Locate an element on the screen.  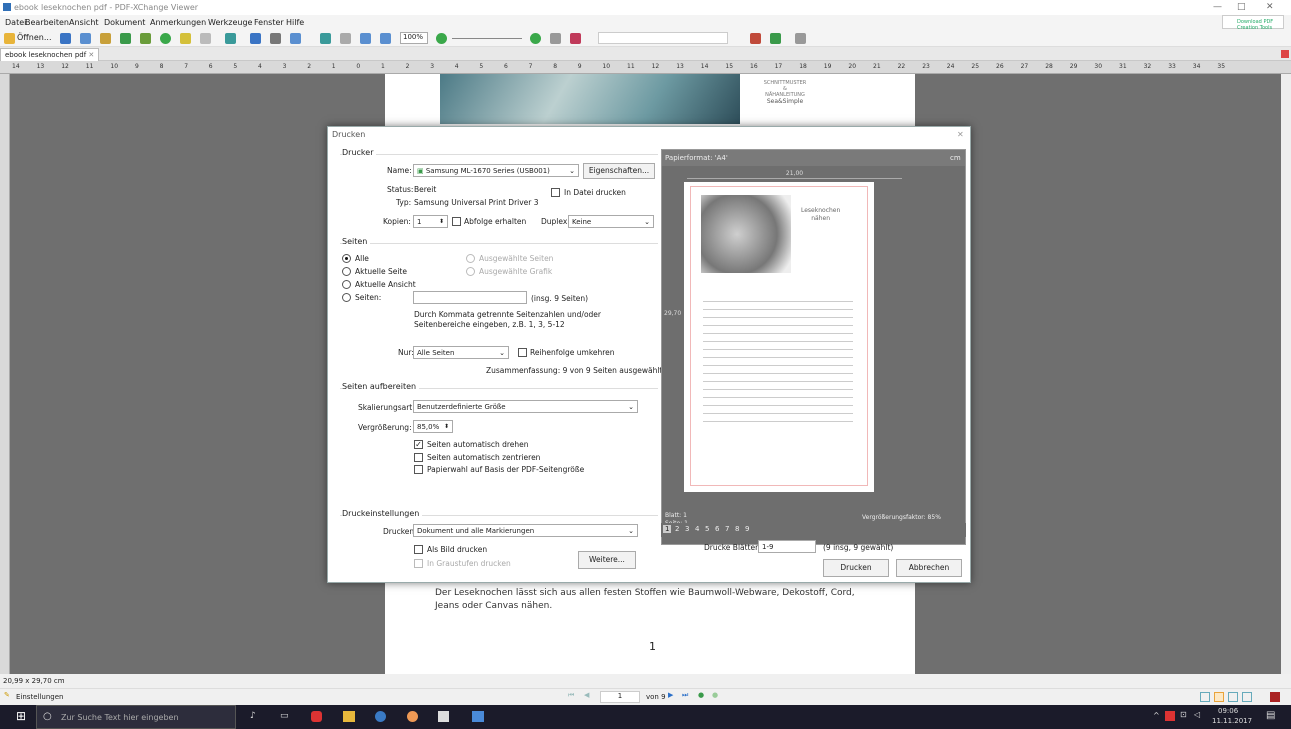
save-icon is located at coordinates (65, 38).